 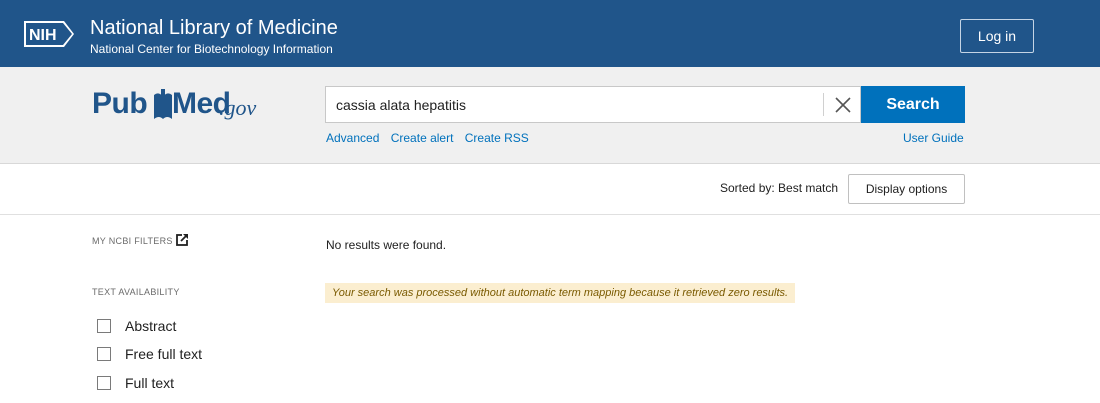 I want to click on no-results-message: No results were found., so click(x=386, y=245).